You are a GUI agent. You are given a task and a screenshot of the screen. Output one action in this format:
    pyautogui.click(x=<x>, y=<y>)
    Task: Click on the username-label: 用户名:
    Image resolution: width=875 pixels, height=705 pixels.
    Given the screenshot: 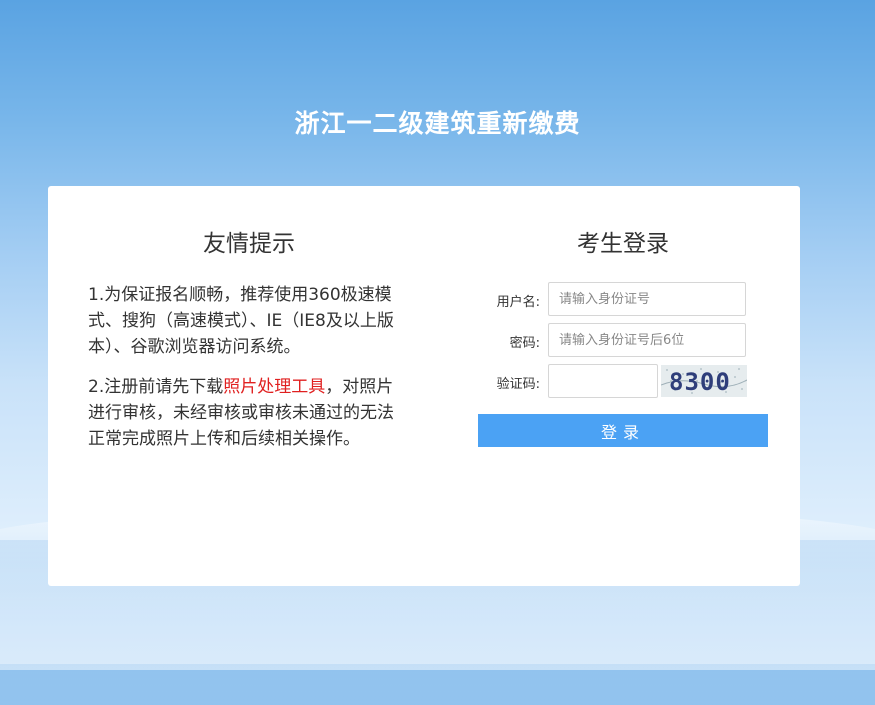 What is the action you would take?
    pyautogui.click(x=518, y=302)
    